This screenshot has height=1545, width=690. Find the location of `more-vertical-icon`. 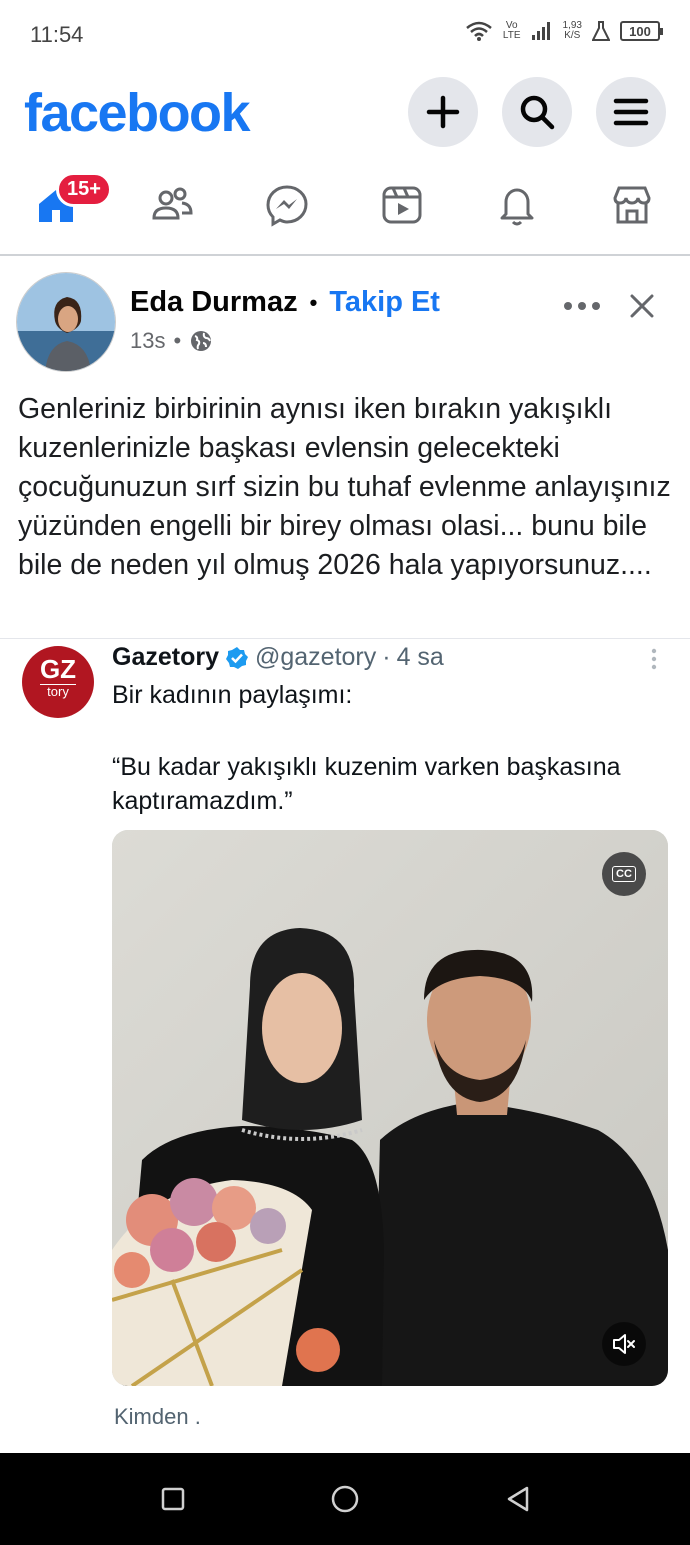

more-vertical-icon is located at coordinates (654, 659).